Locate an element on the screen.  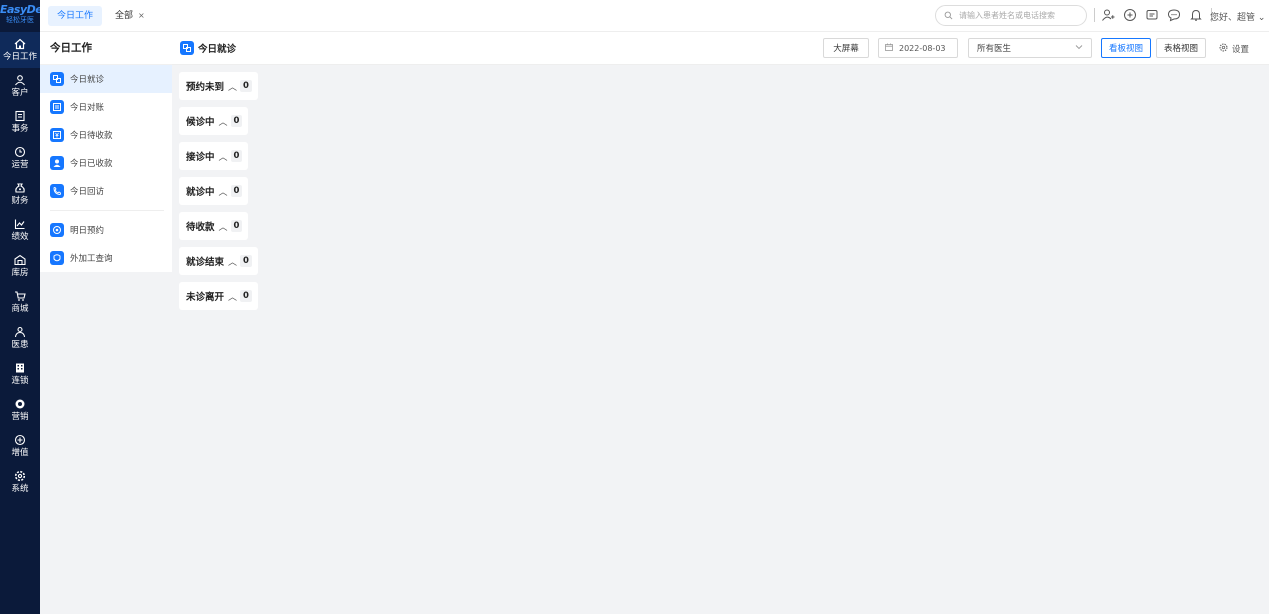
nav-item-operations: 运营 is located at coordinates (20, 158).